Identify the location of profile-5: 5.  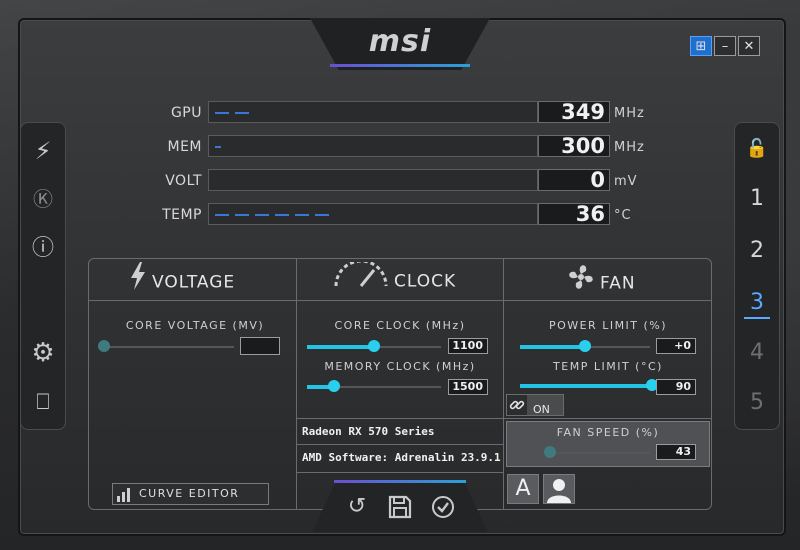
(757, 403).